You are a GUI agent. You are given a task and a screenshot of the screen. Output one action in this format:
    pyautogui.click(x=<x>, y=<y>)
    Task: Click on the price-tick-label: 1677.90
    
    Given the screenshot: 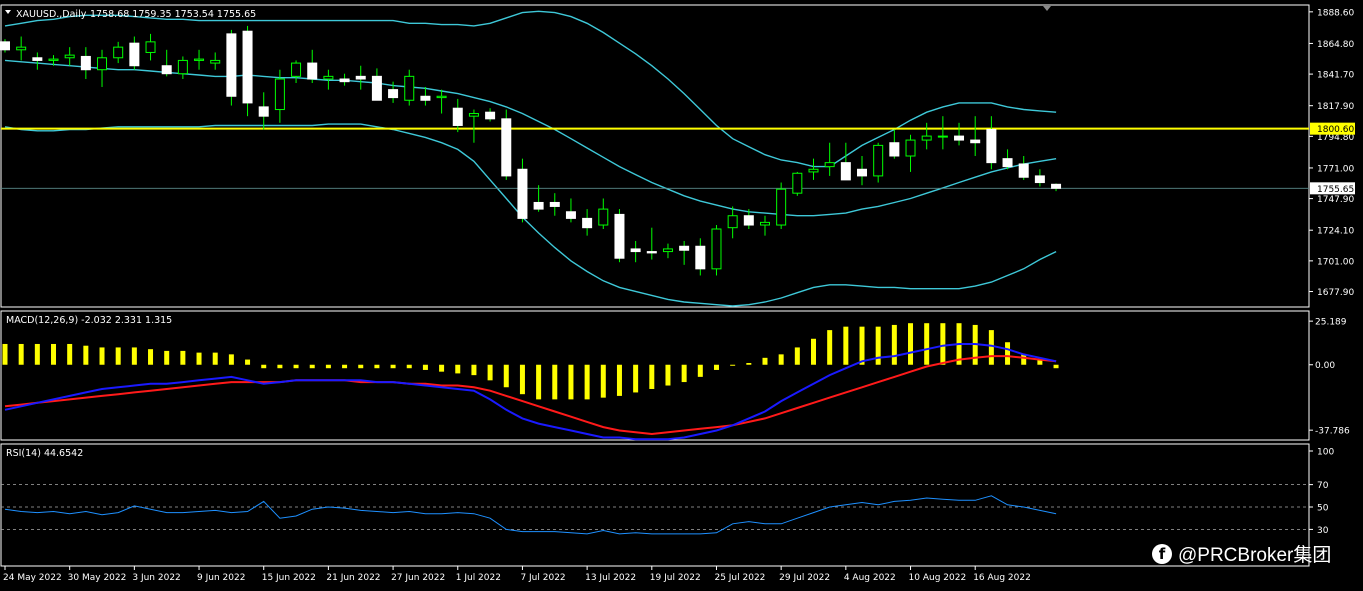 What is the action you would take?
    pyautogui.click(x=1335, y=293)
    